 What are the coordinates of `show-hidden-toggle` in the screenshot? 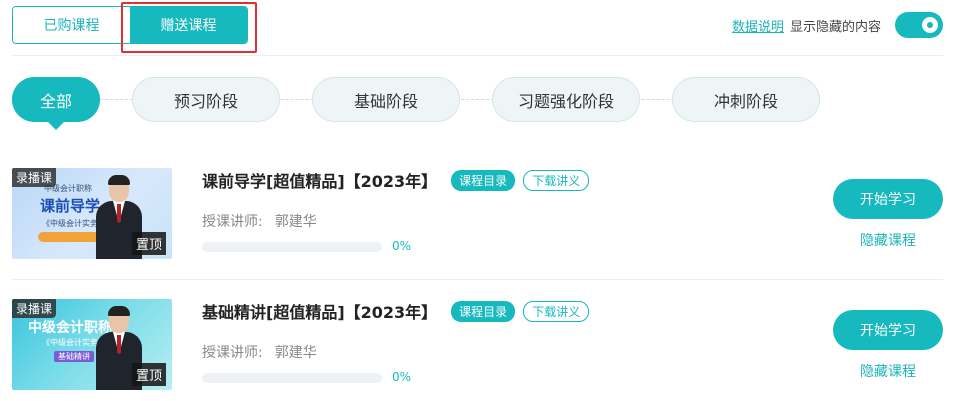 It's located at (919, 25).